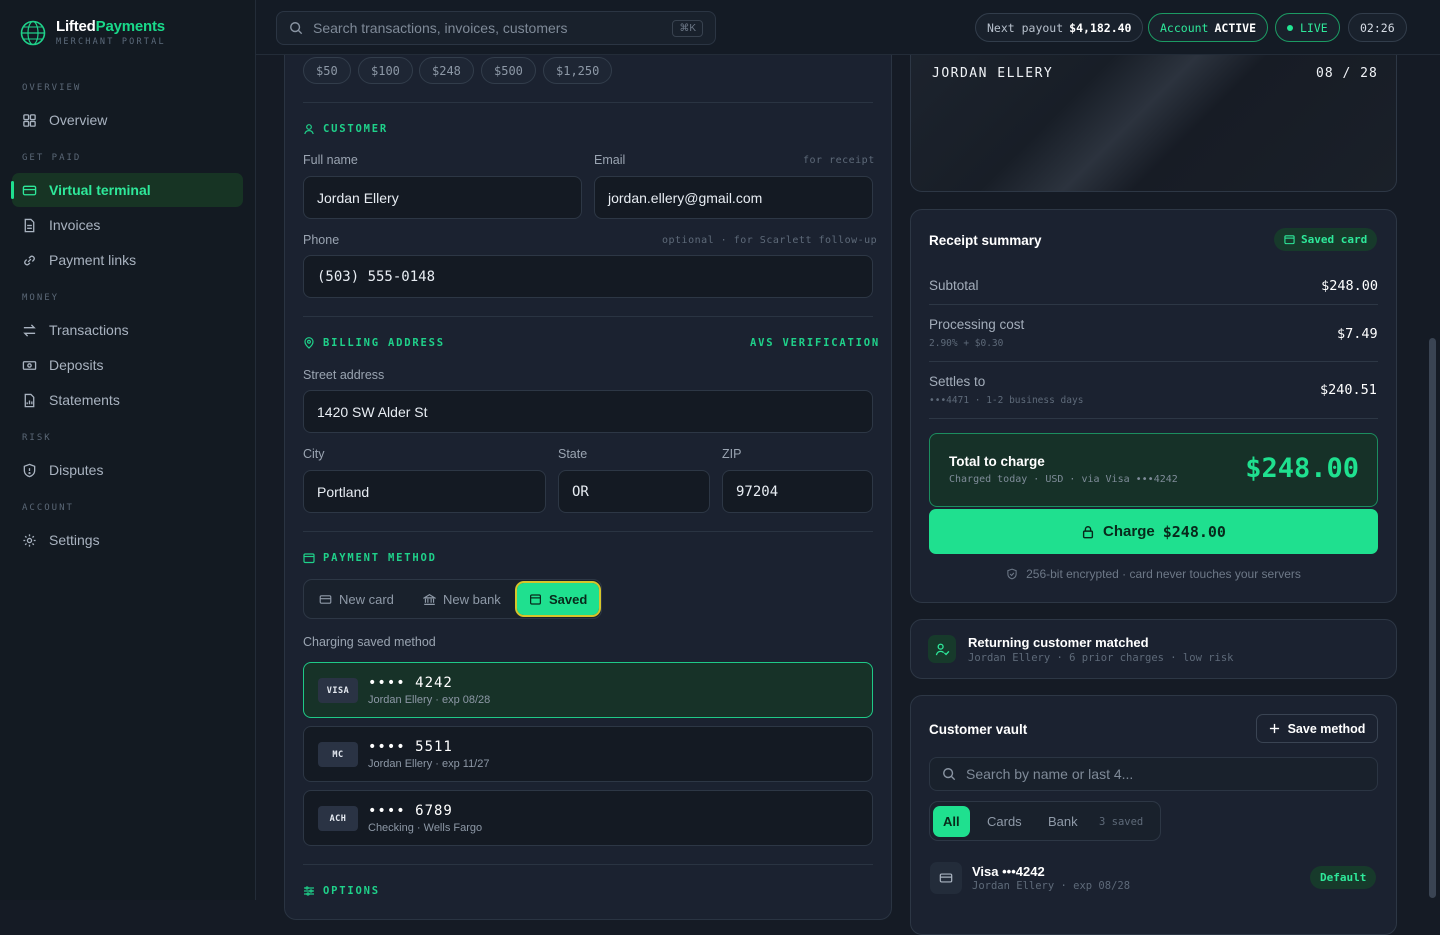 The width and height of the screenshot is (1440, 935). I want to click on saved-method-visa: VISA •••• 4242 Jordan Ellery · exp 08/28, so click(588, 690).